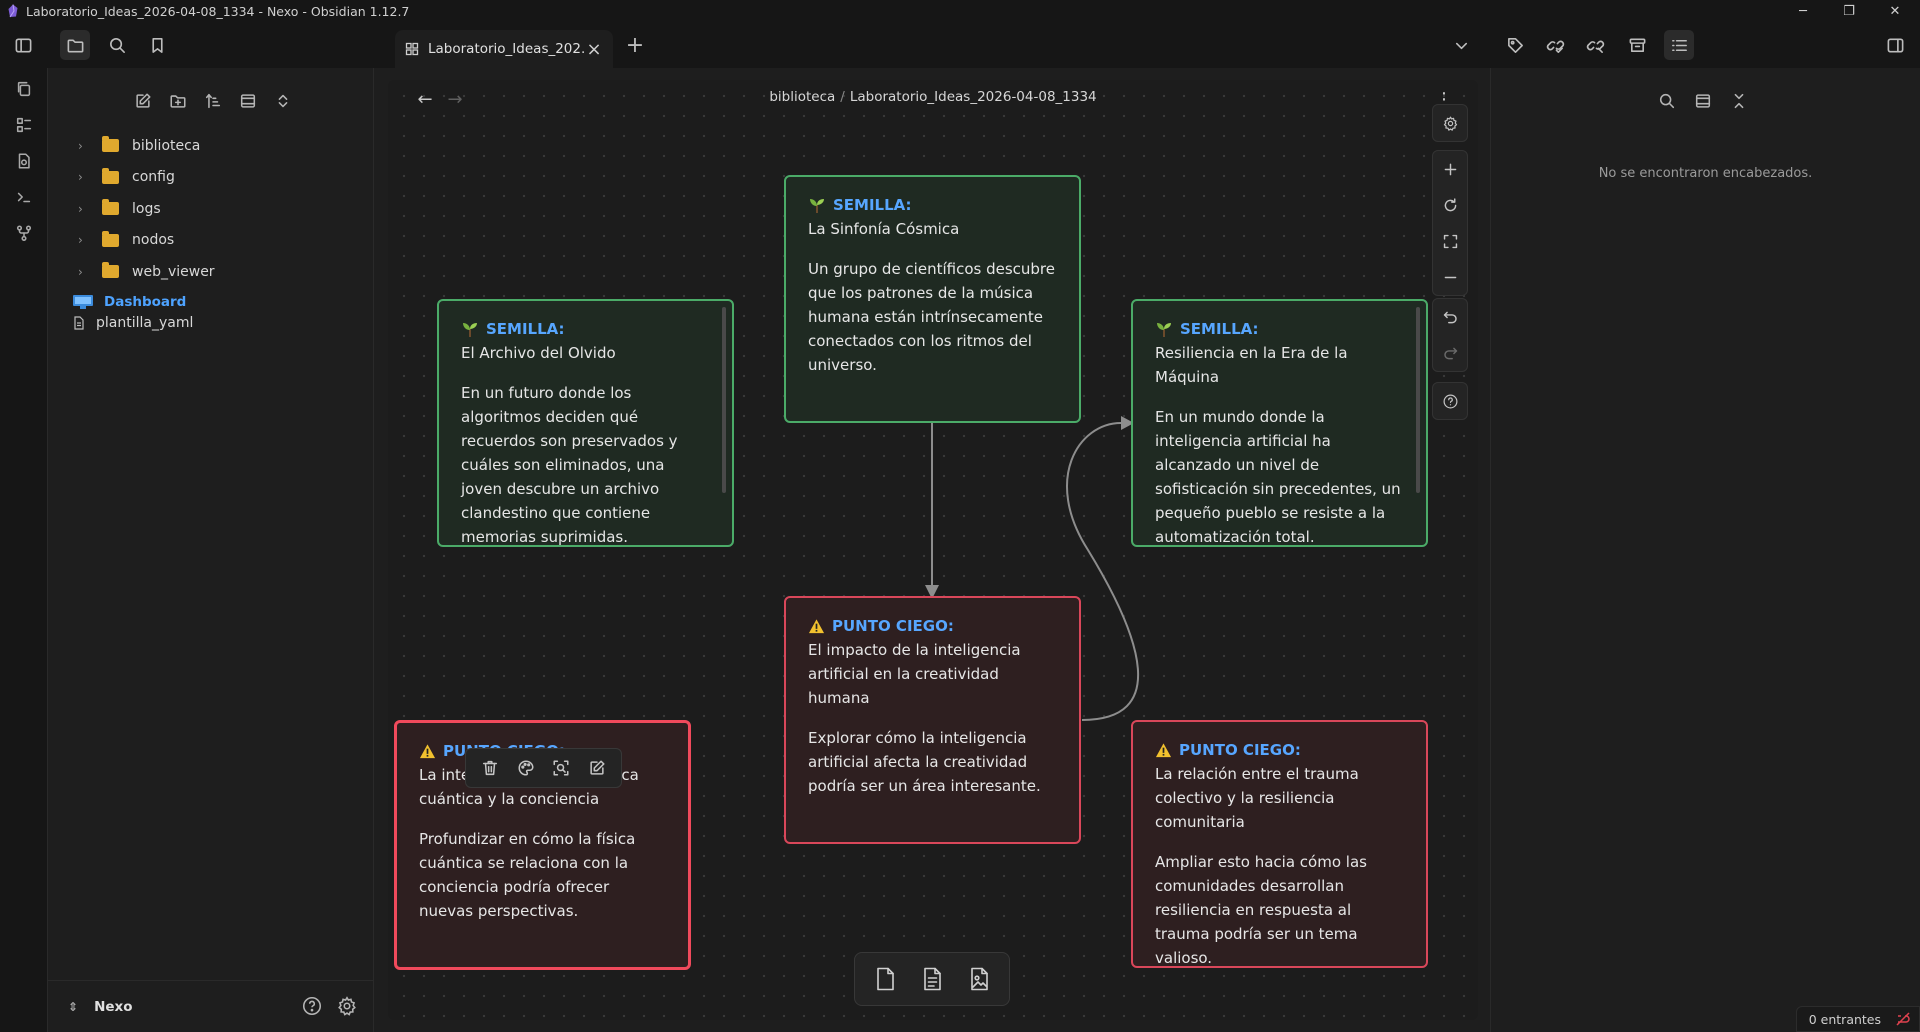 The image size is (1920, 1032). I want to click on chevrons-up-down-icon, so click(283, 101).